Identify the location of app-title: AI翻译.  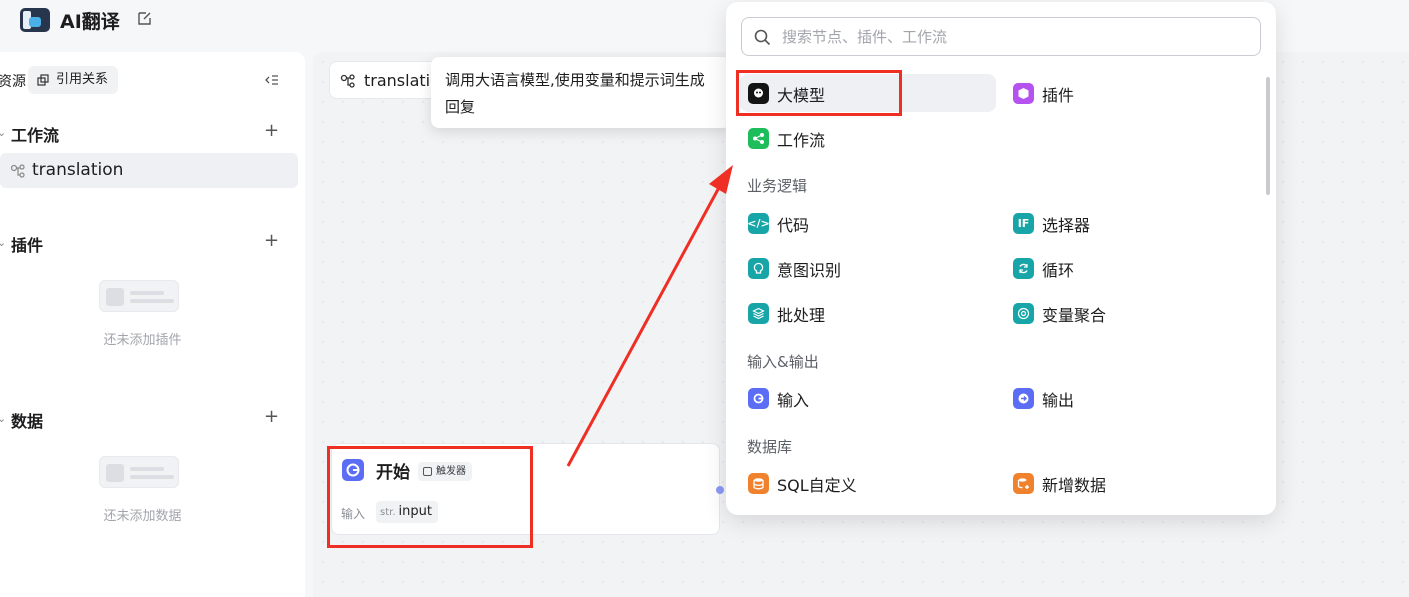
(90, 22).